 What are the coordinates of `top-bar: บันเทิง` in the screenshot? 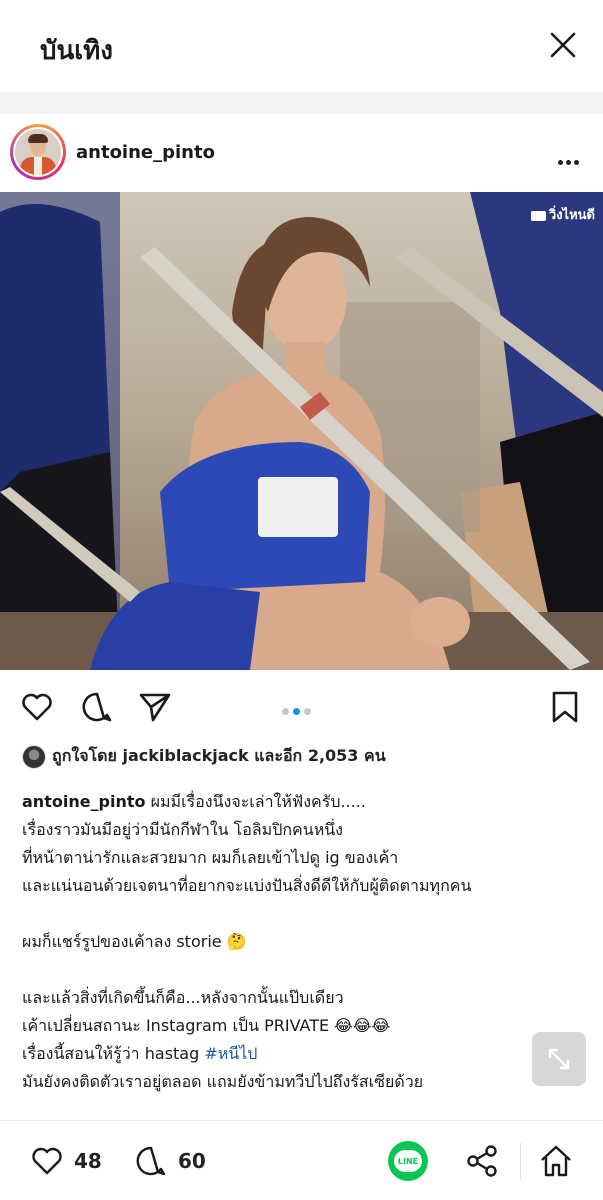 It's located at (301, 46).